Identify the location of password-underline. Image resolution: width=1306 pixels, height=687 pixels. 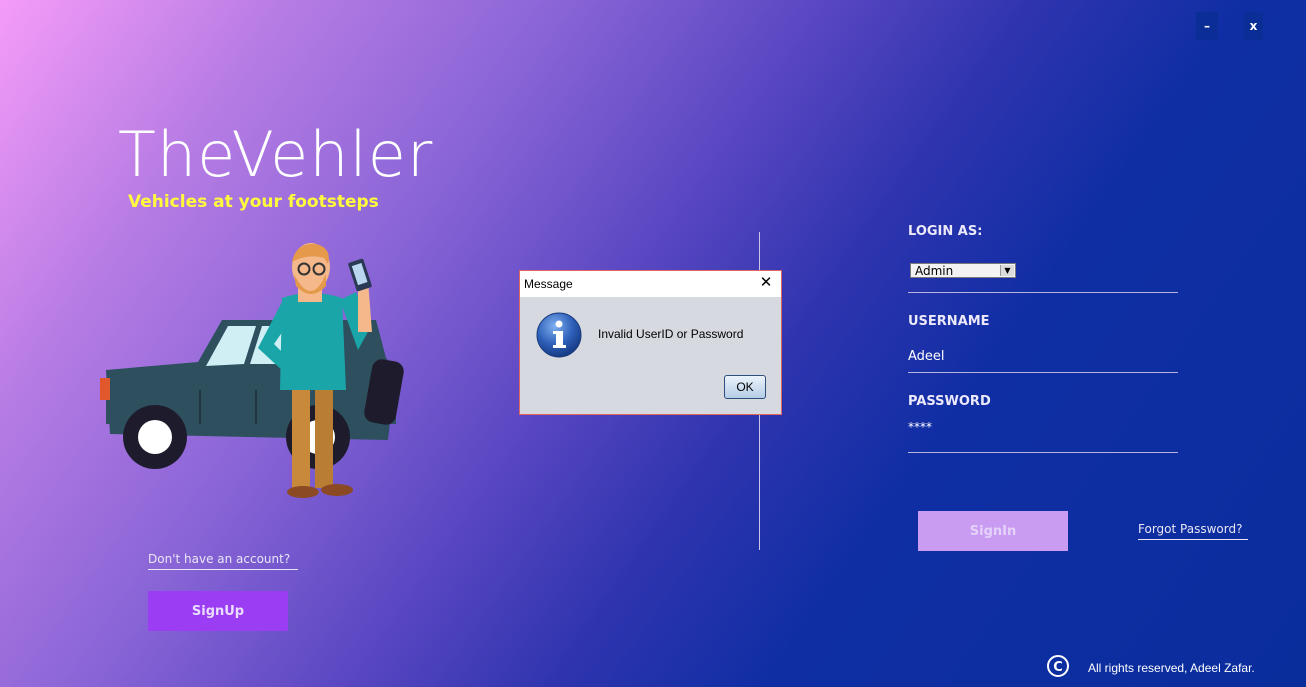
(1043, 452).